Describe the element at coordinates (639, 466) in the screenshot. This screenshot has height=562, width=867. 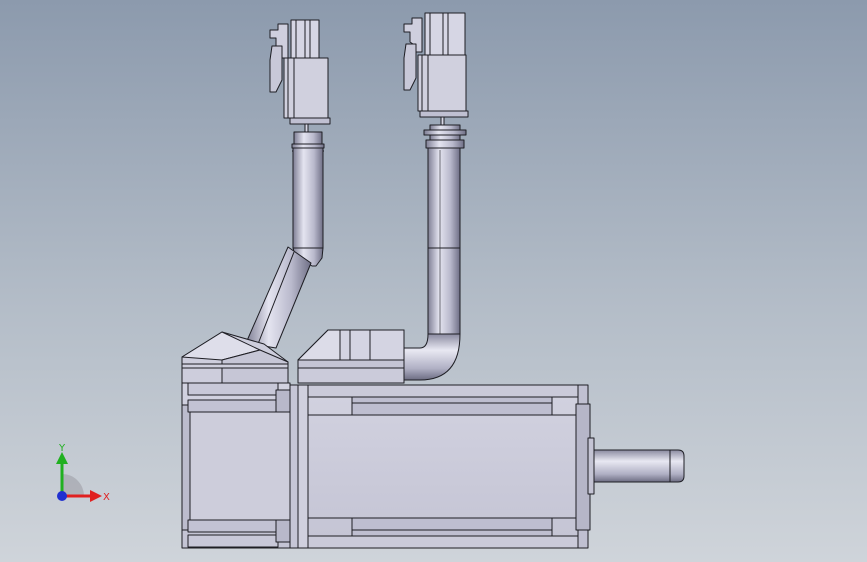
I see `motor-shaft` at that location.